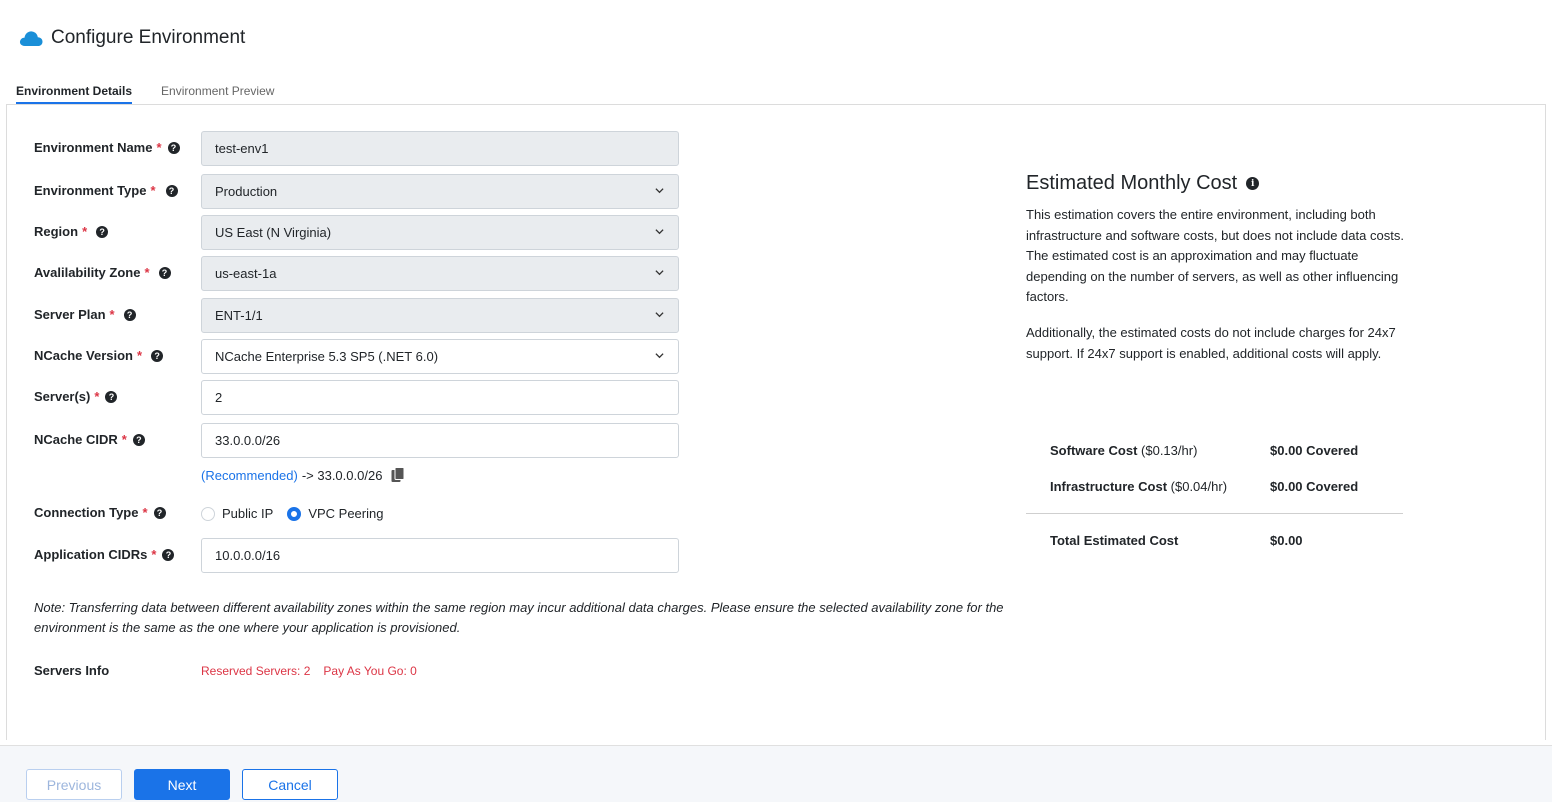 The image size is (1552, 802). Describe the element at coordinates (1169, 450) in the screenshot. I see `cost-rate: ($0.13/hr)` at that location.